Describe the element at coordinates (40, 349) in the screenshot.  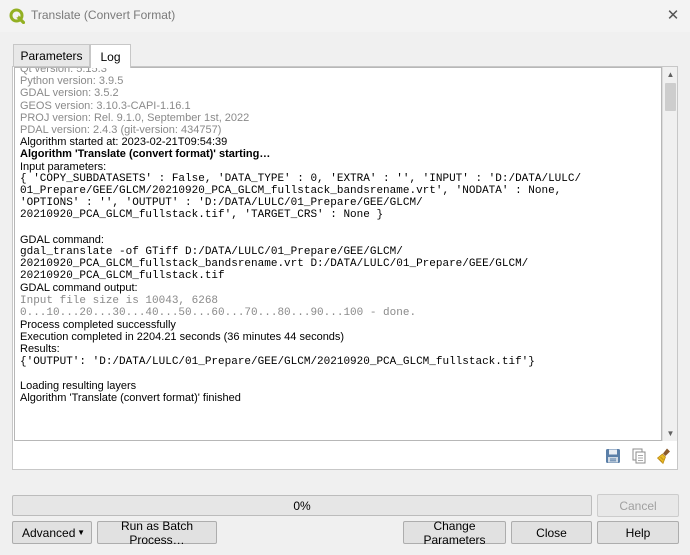
I see `log-line: Results:` at that location.